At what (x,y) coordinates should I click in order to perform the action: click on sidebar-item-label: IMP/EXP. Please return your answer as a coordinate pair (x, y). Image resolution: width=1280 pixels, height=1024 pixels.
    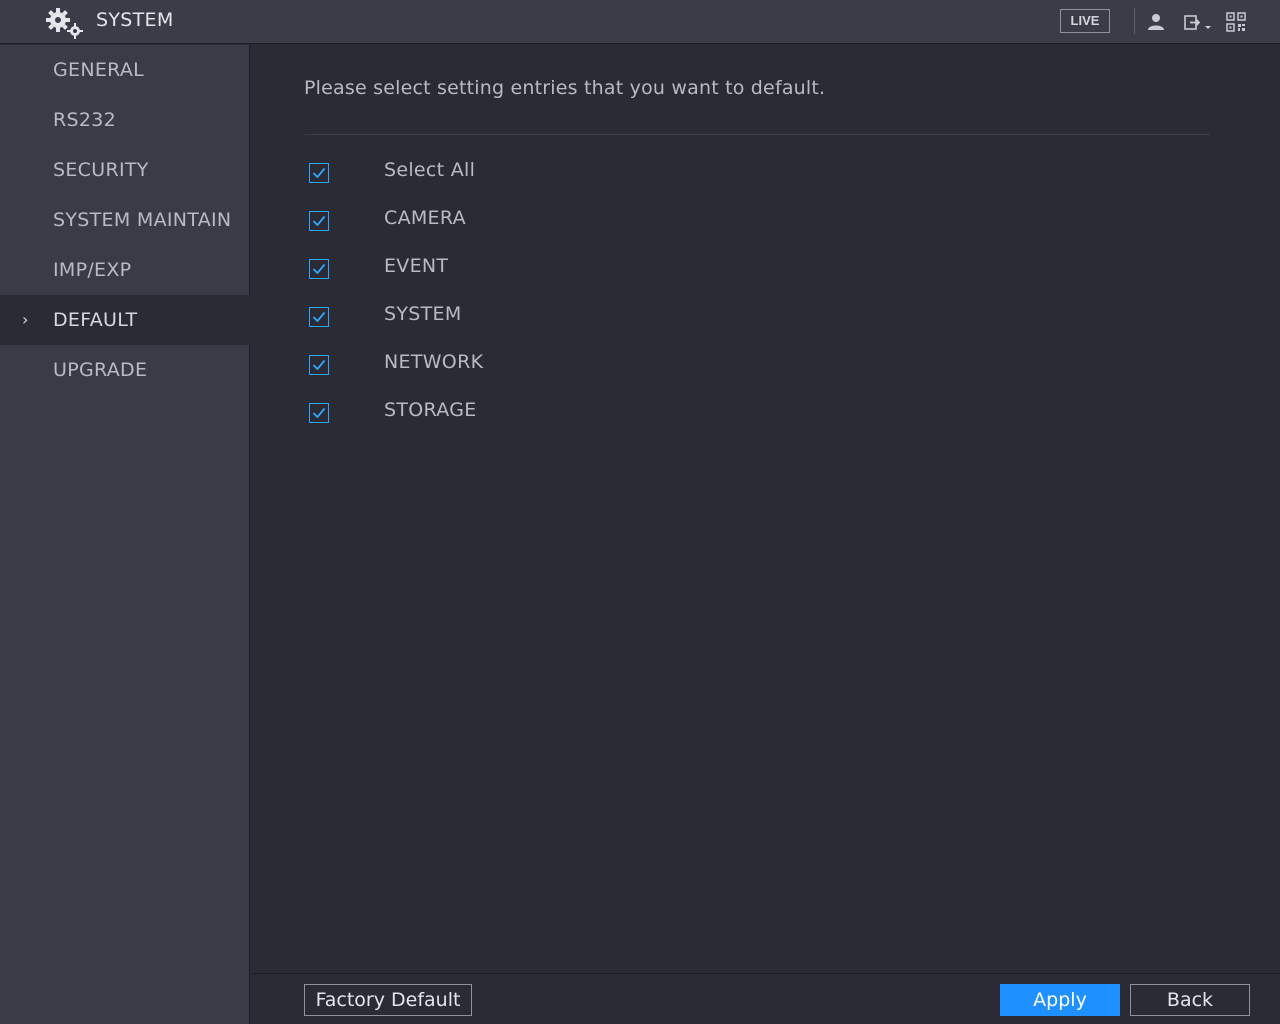
    Looking at the image, I should click on (92, 270).